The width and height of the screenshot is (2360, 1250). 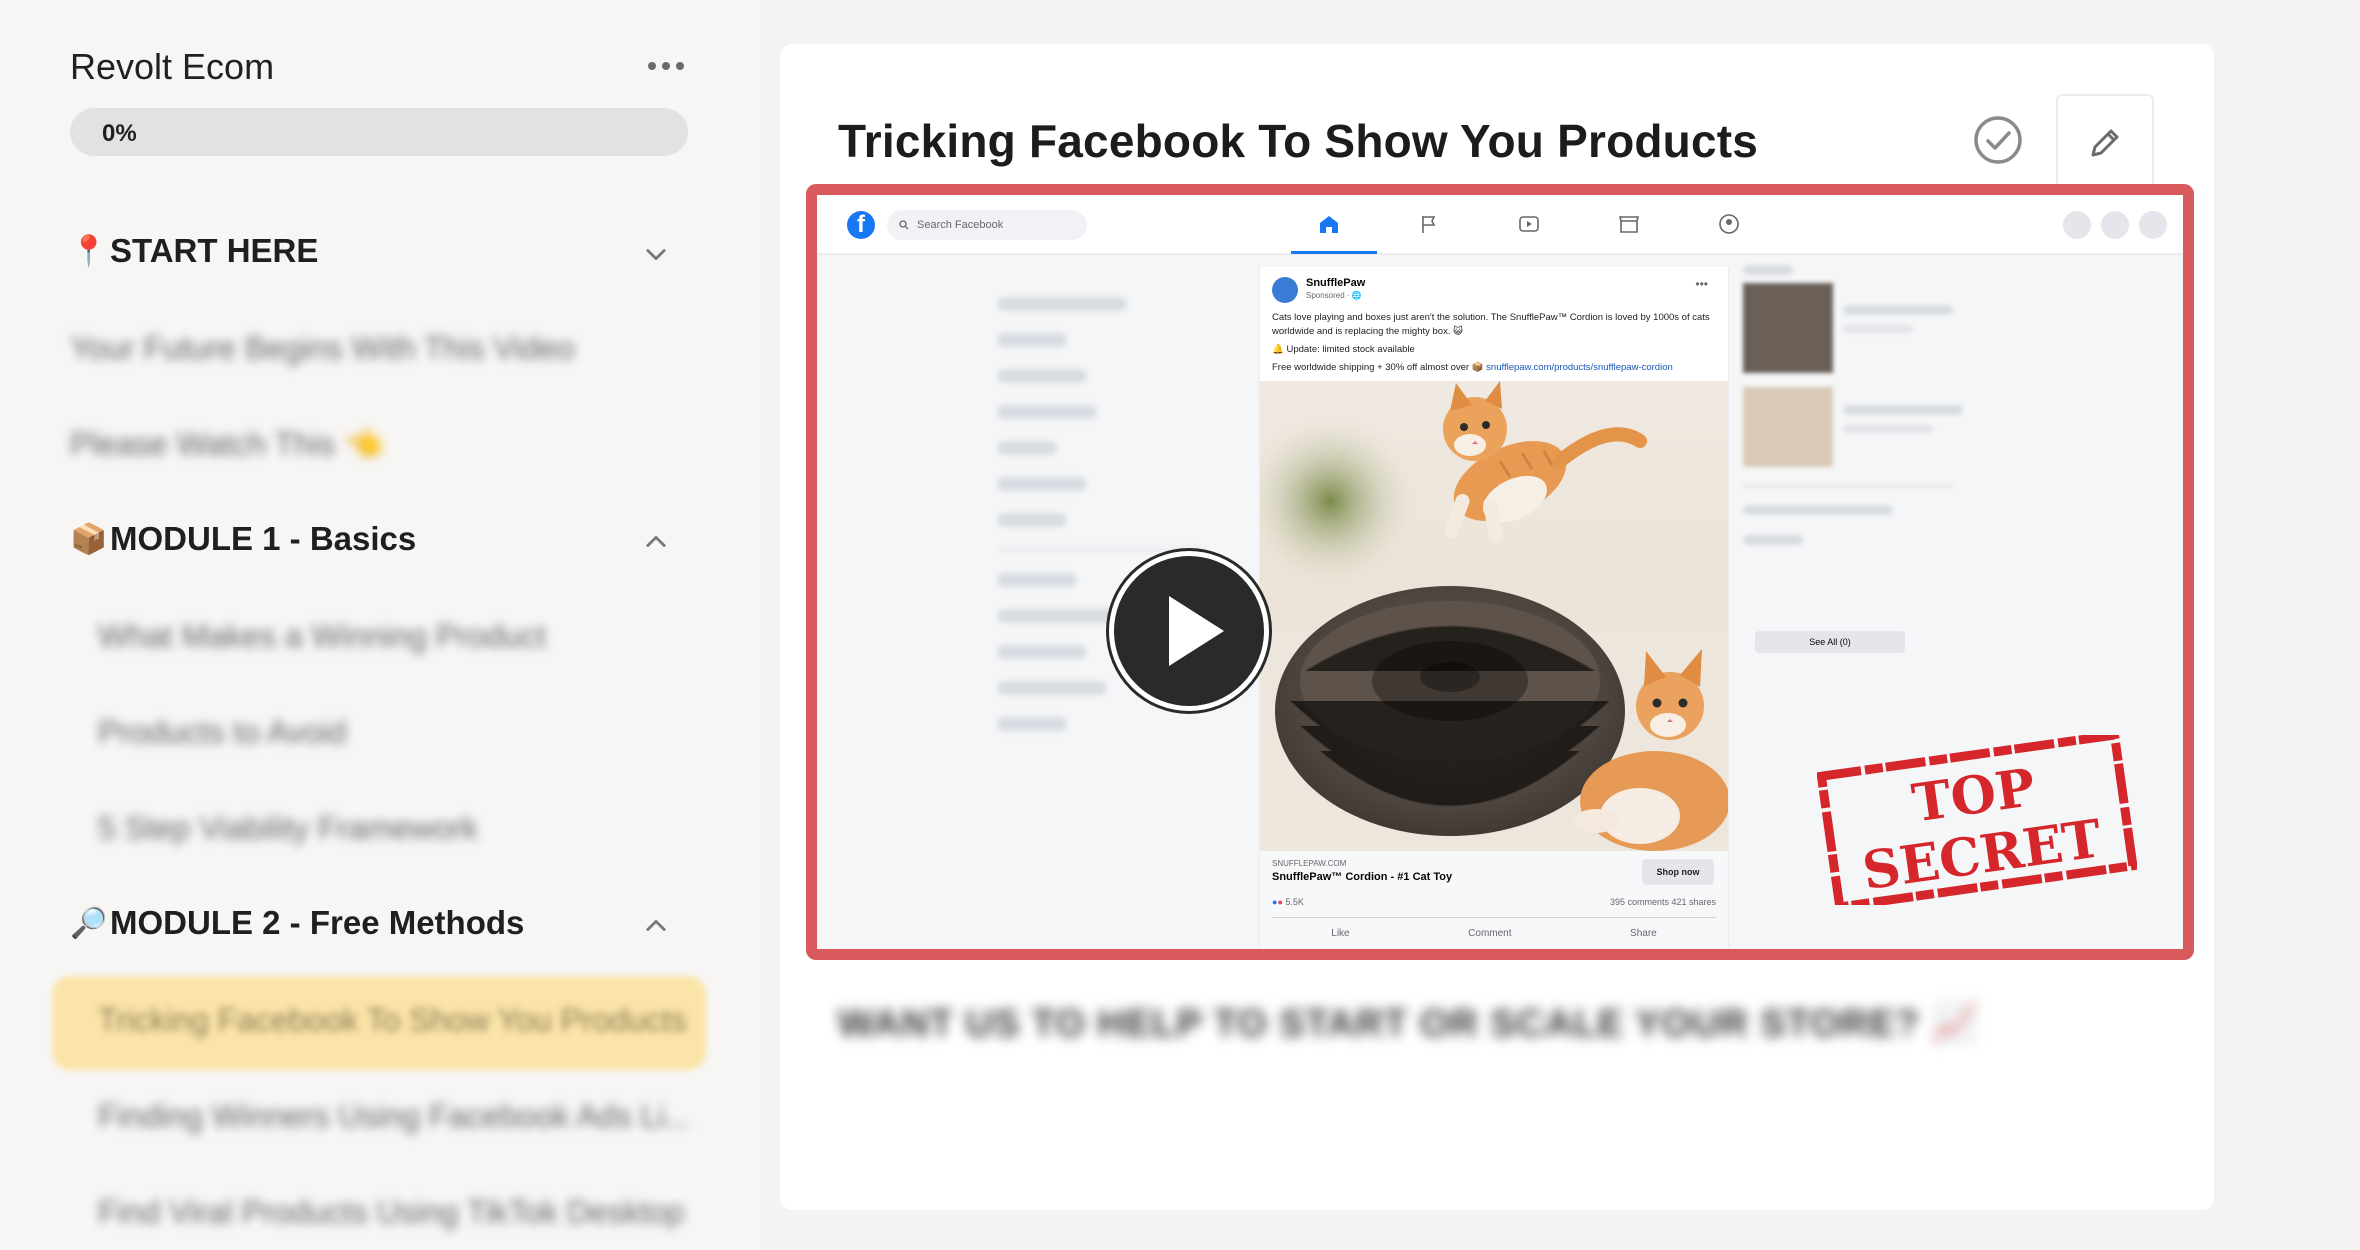 I want to click on facebook-search-placeholder: Search Facebook, so click(x=960, y=225).